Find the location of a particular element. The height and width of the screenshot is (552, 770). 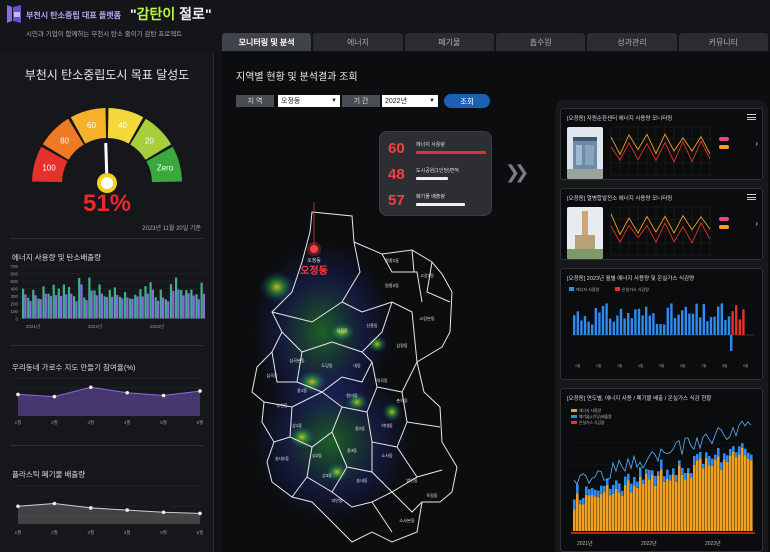

x-tick: 1월 is located at coordinates (18, 532).